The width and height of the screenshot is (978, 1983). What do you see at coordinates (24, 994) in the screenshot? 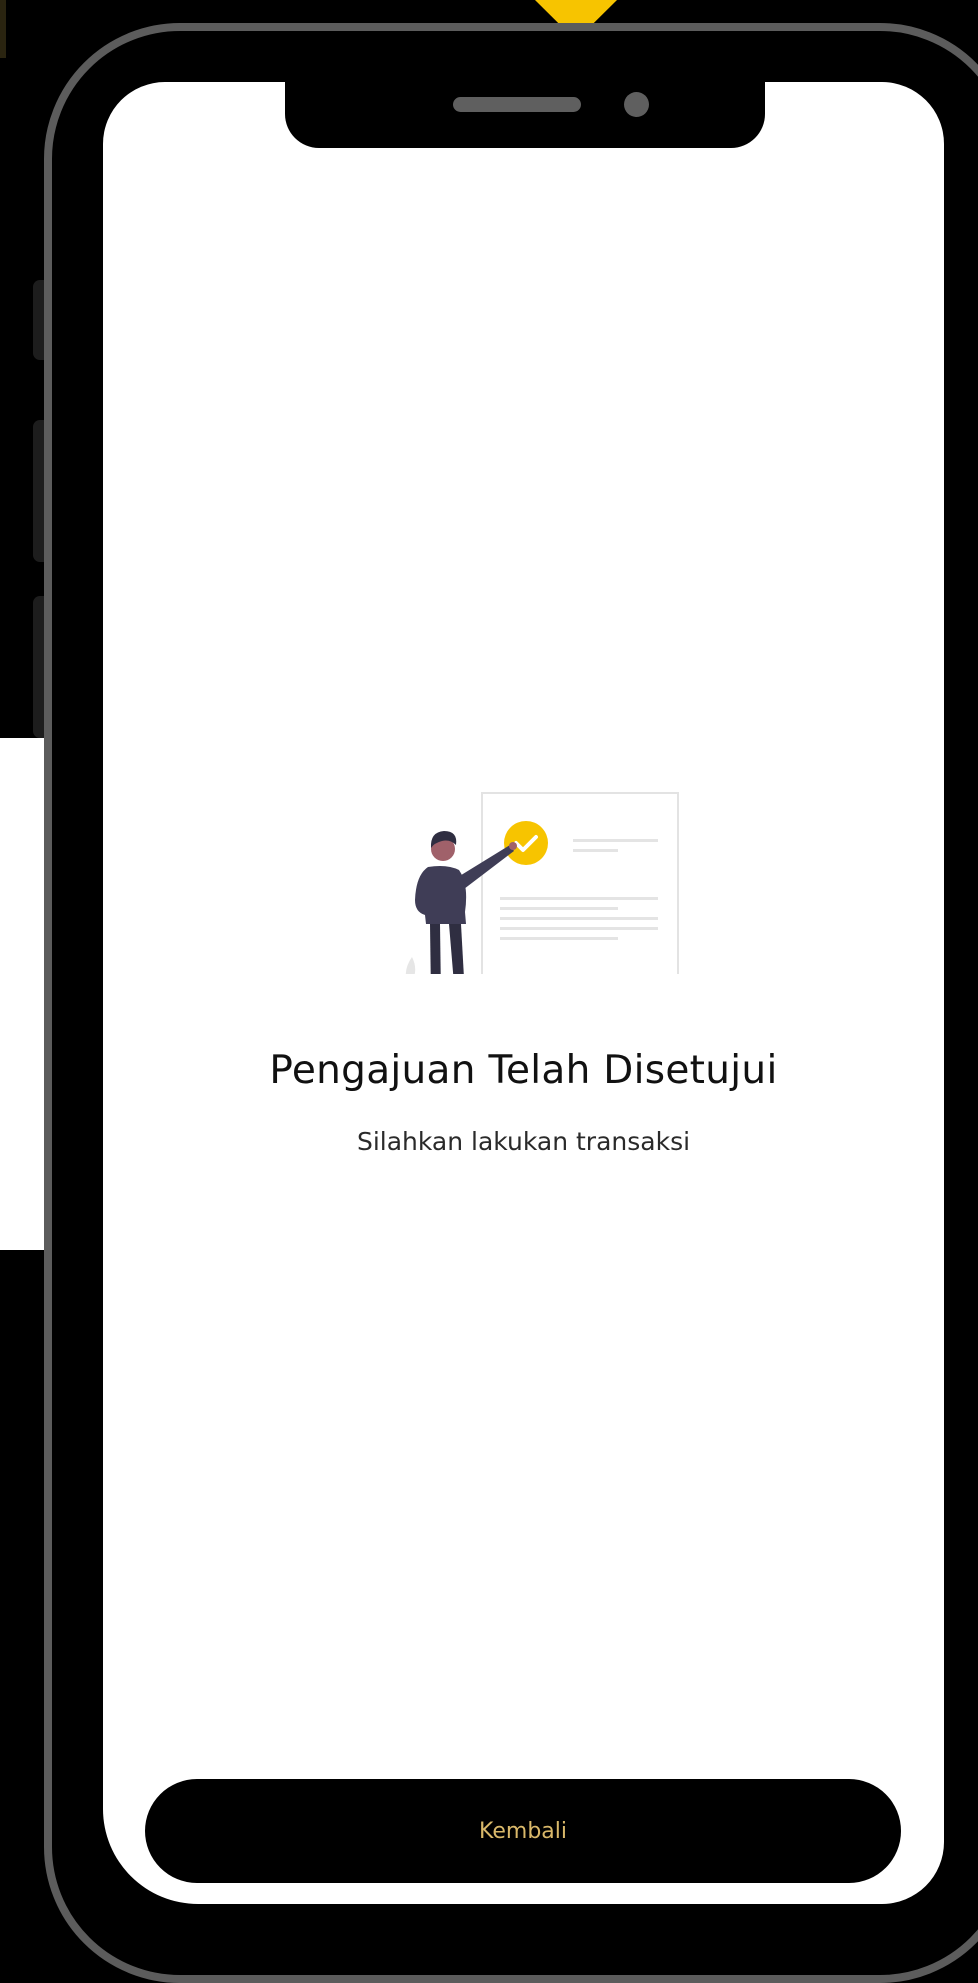
I see `background-panel` at bounding box center [24, 994].